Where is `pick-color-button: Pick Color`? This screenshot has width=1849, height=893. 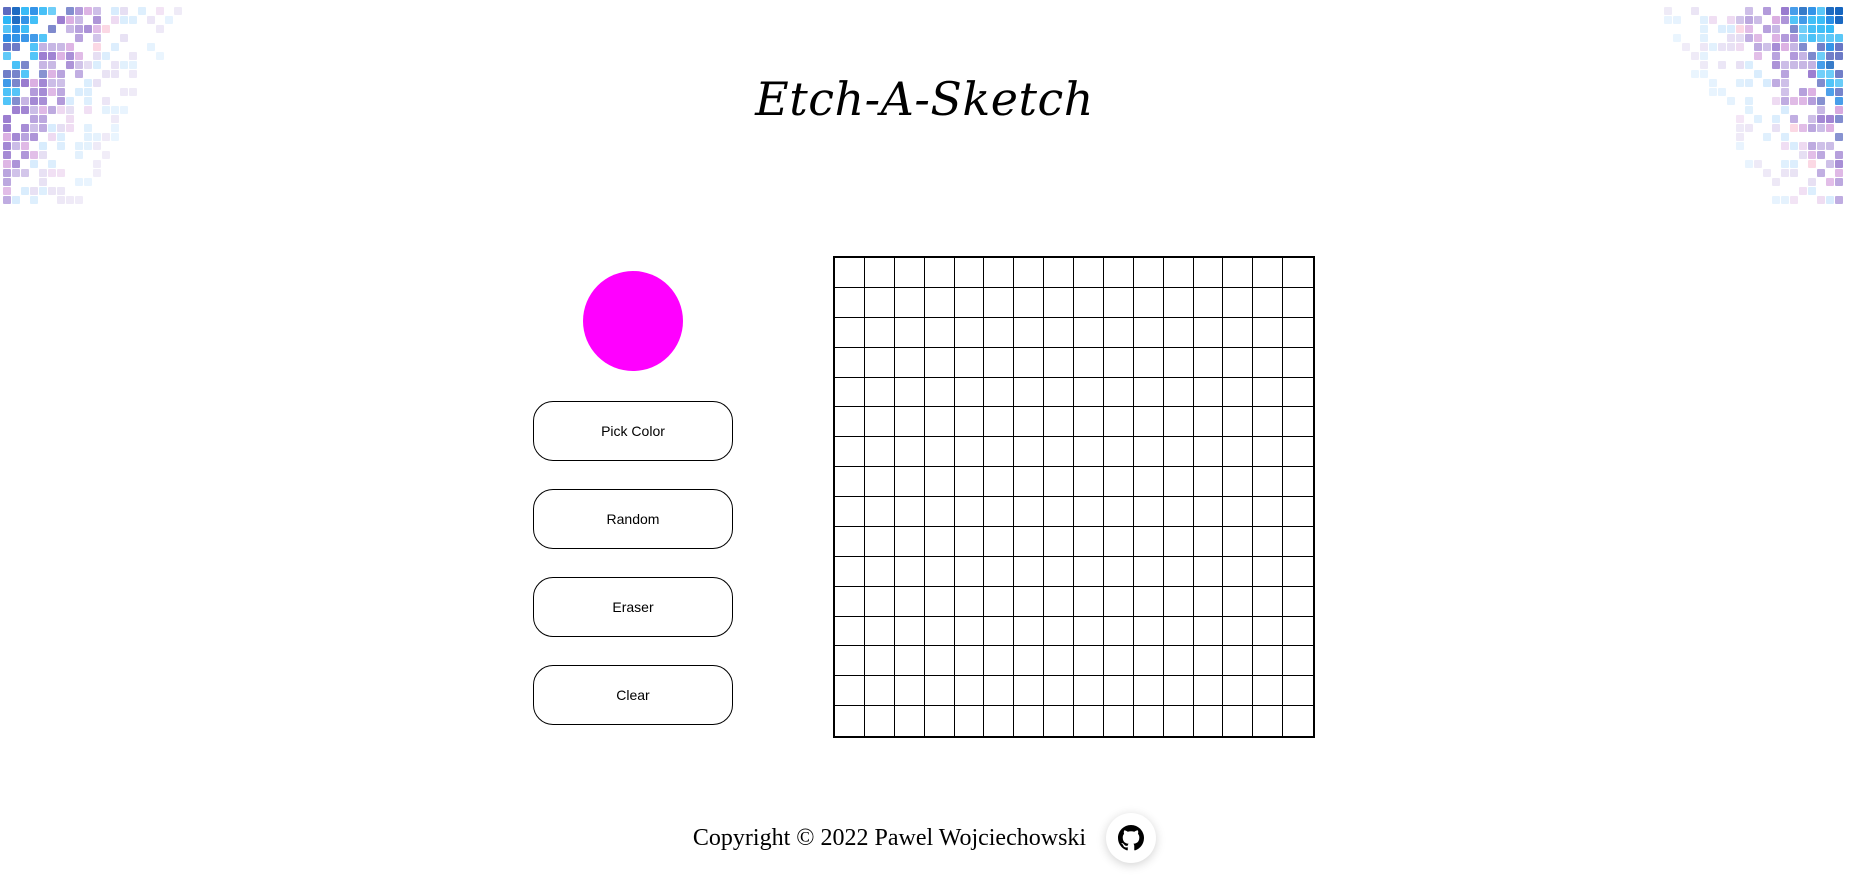
pick-color-button: Pick Color is located at coordinates (633, 431).